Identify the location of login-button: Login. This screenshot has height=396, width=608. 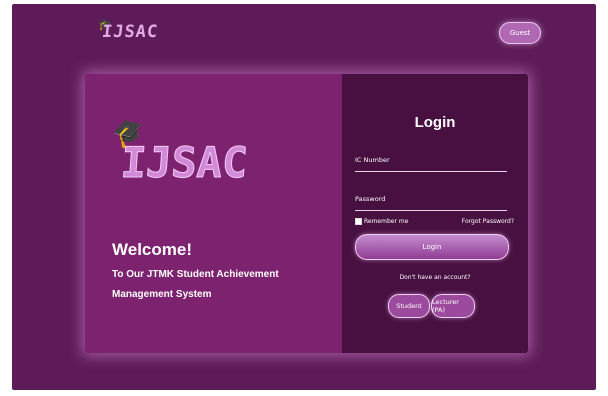
(432, 247).